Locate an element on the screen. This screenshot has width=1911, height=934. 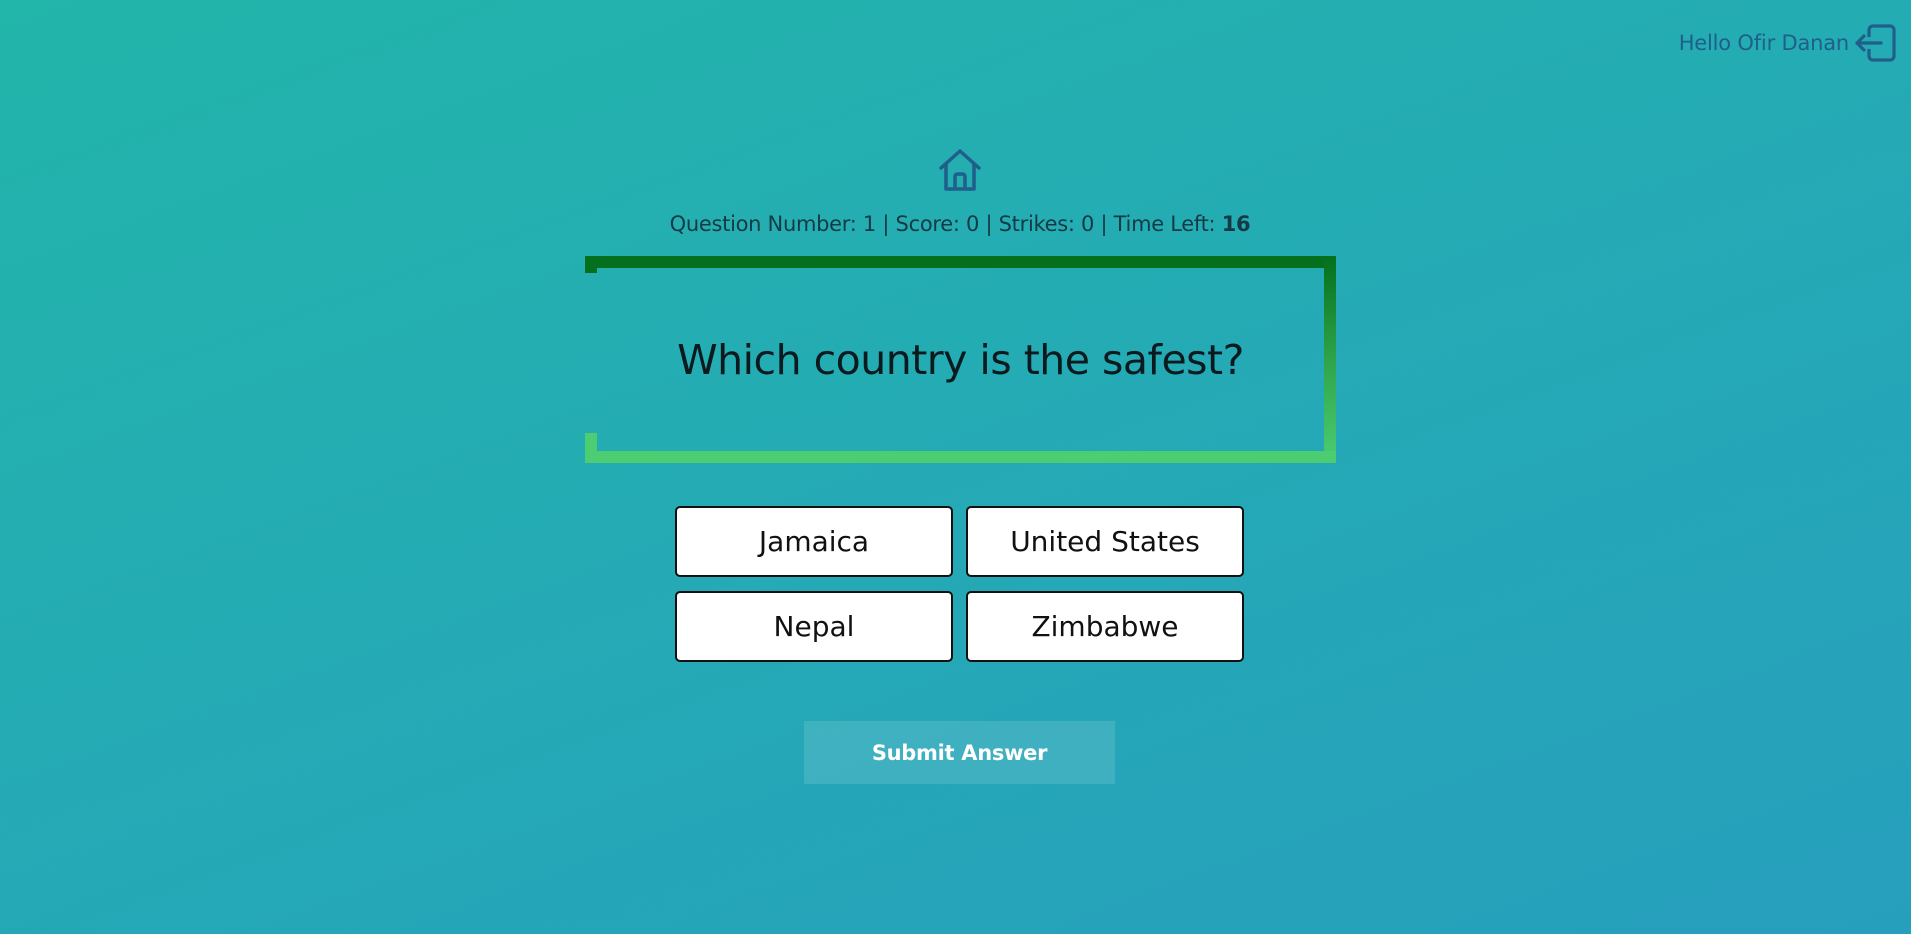
submit-answer-button: Submit Answer is located at coordinates (959, 752).